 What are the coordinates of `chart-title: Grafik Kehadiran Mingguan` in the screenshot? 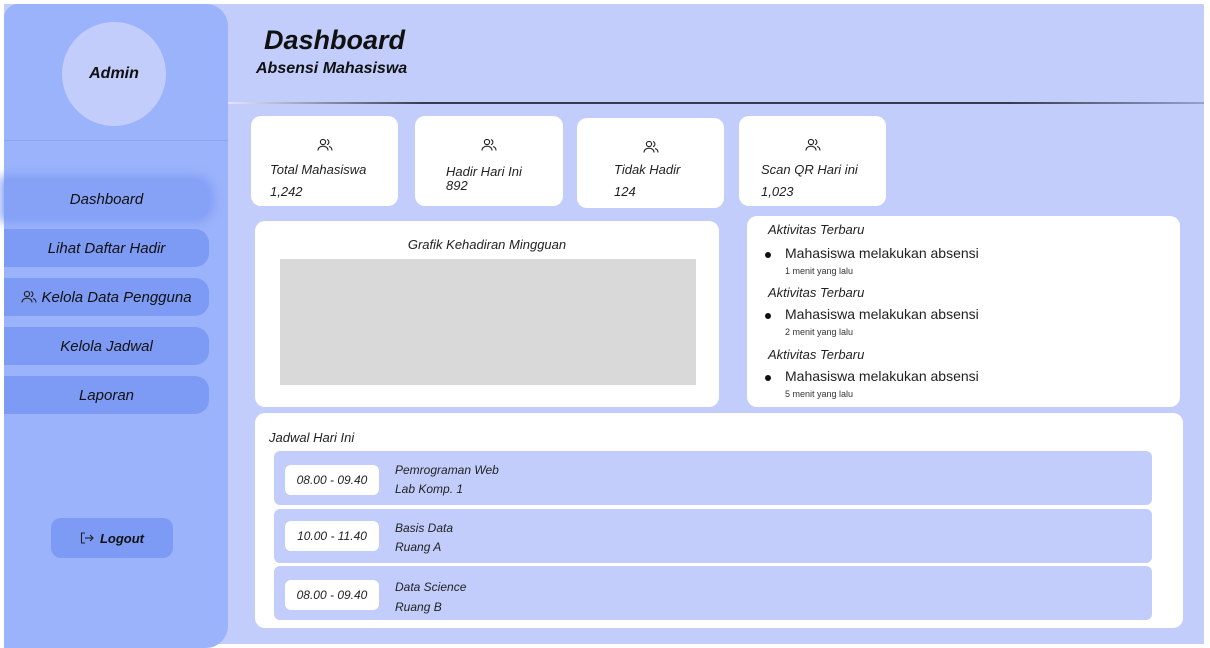 It's located at (487, 244).